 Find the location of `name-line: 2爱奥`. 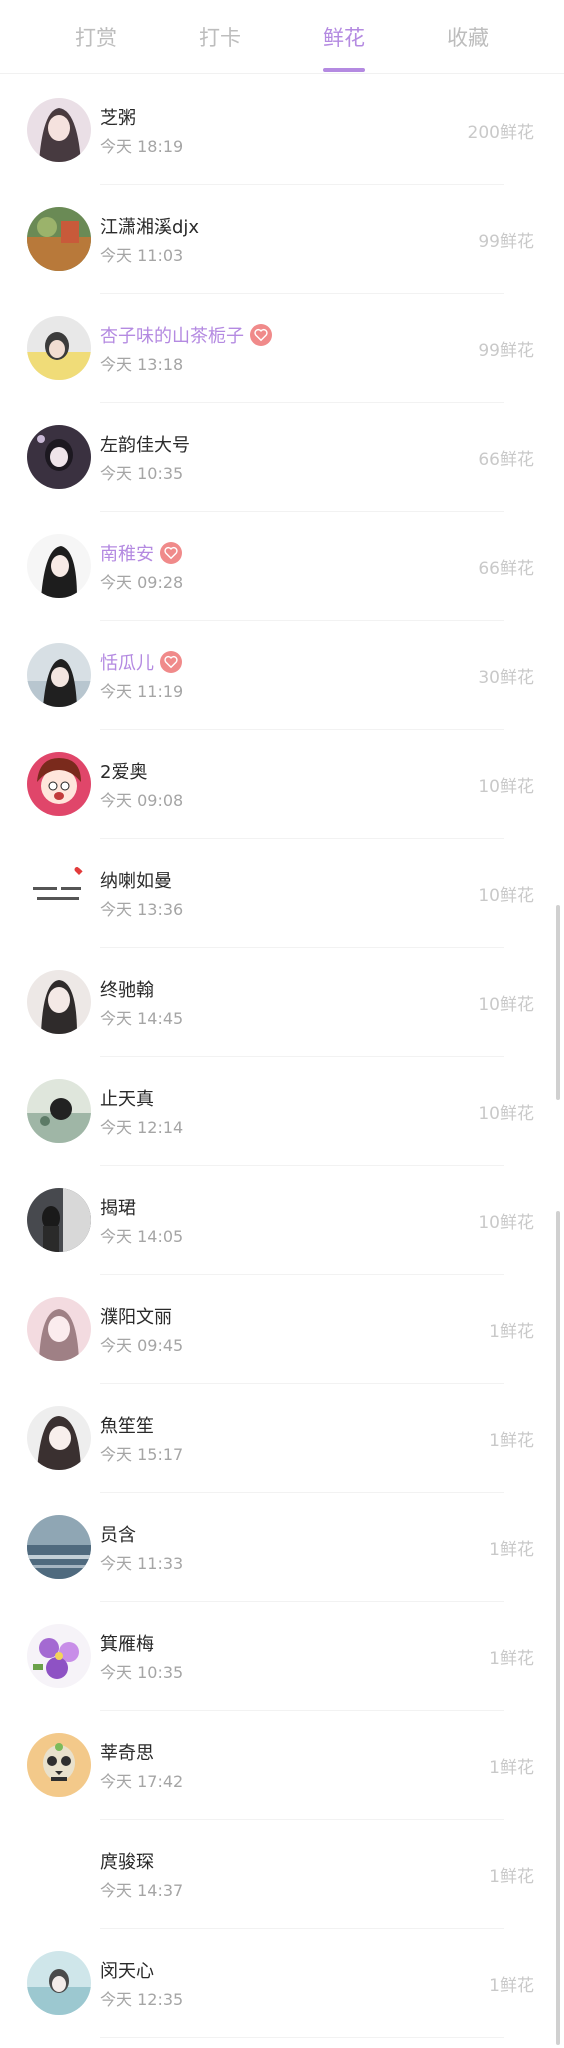

name-line: 2爱奥 is located at coordinates (123, 771).